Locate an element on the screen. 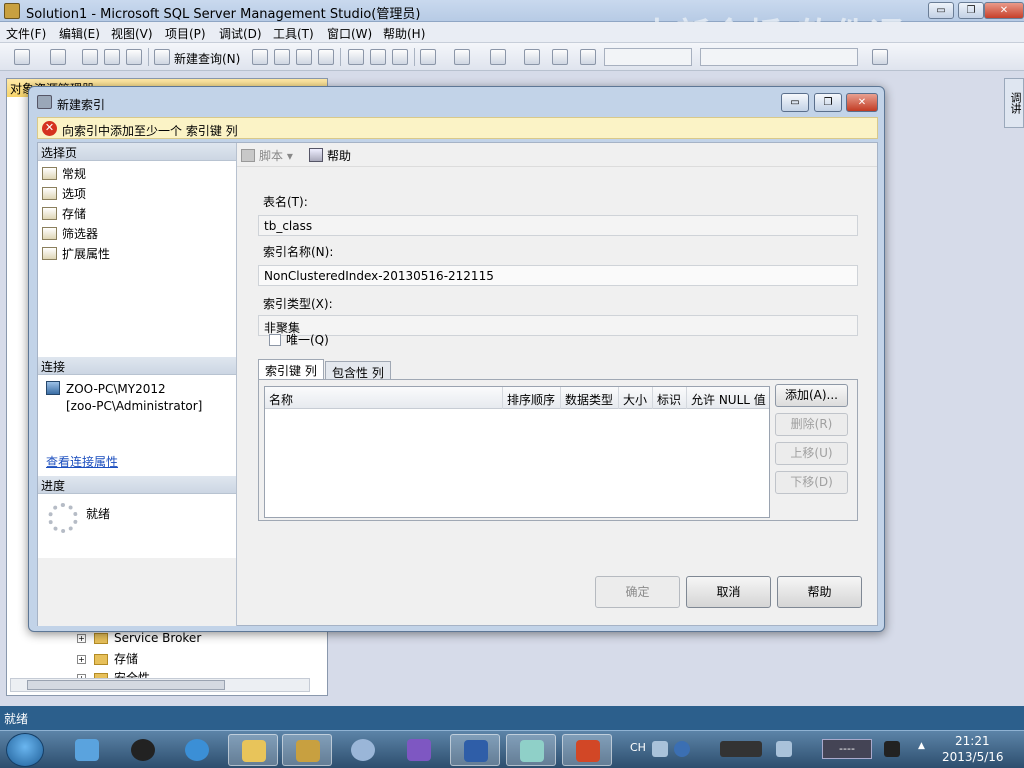 The width and height of the screenshot is (1024, 768). paste-icon is located at coordinates (400, 57).